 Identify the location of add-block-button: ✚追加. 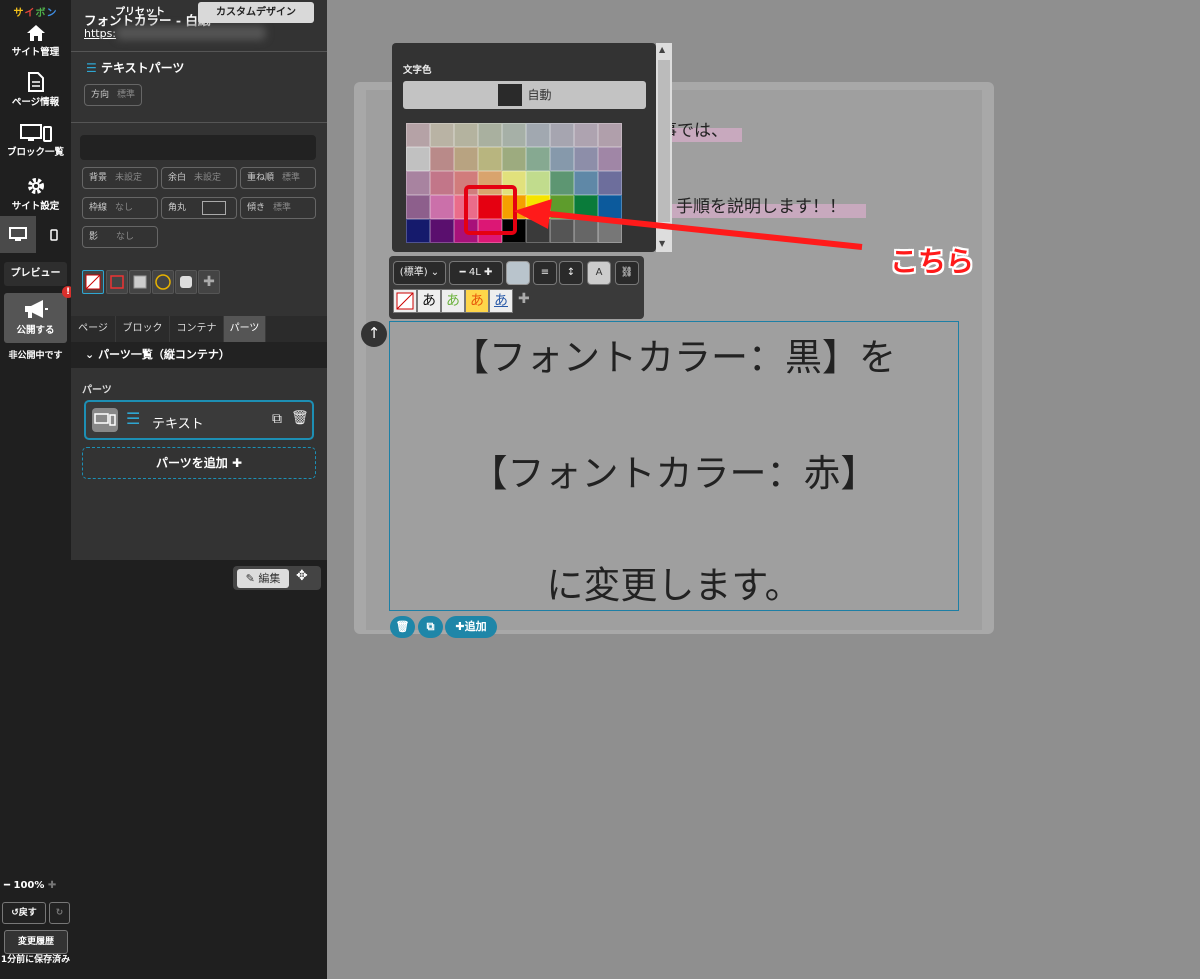
(471, 627).